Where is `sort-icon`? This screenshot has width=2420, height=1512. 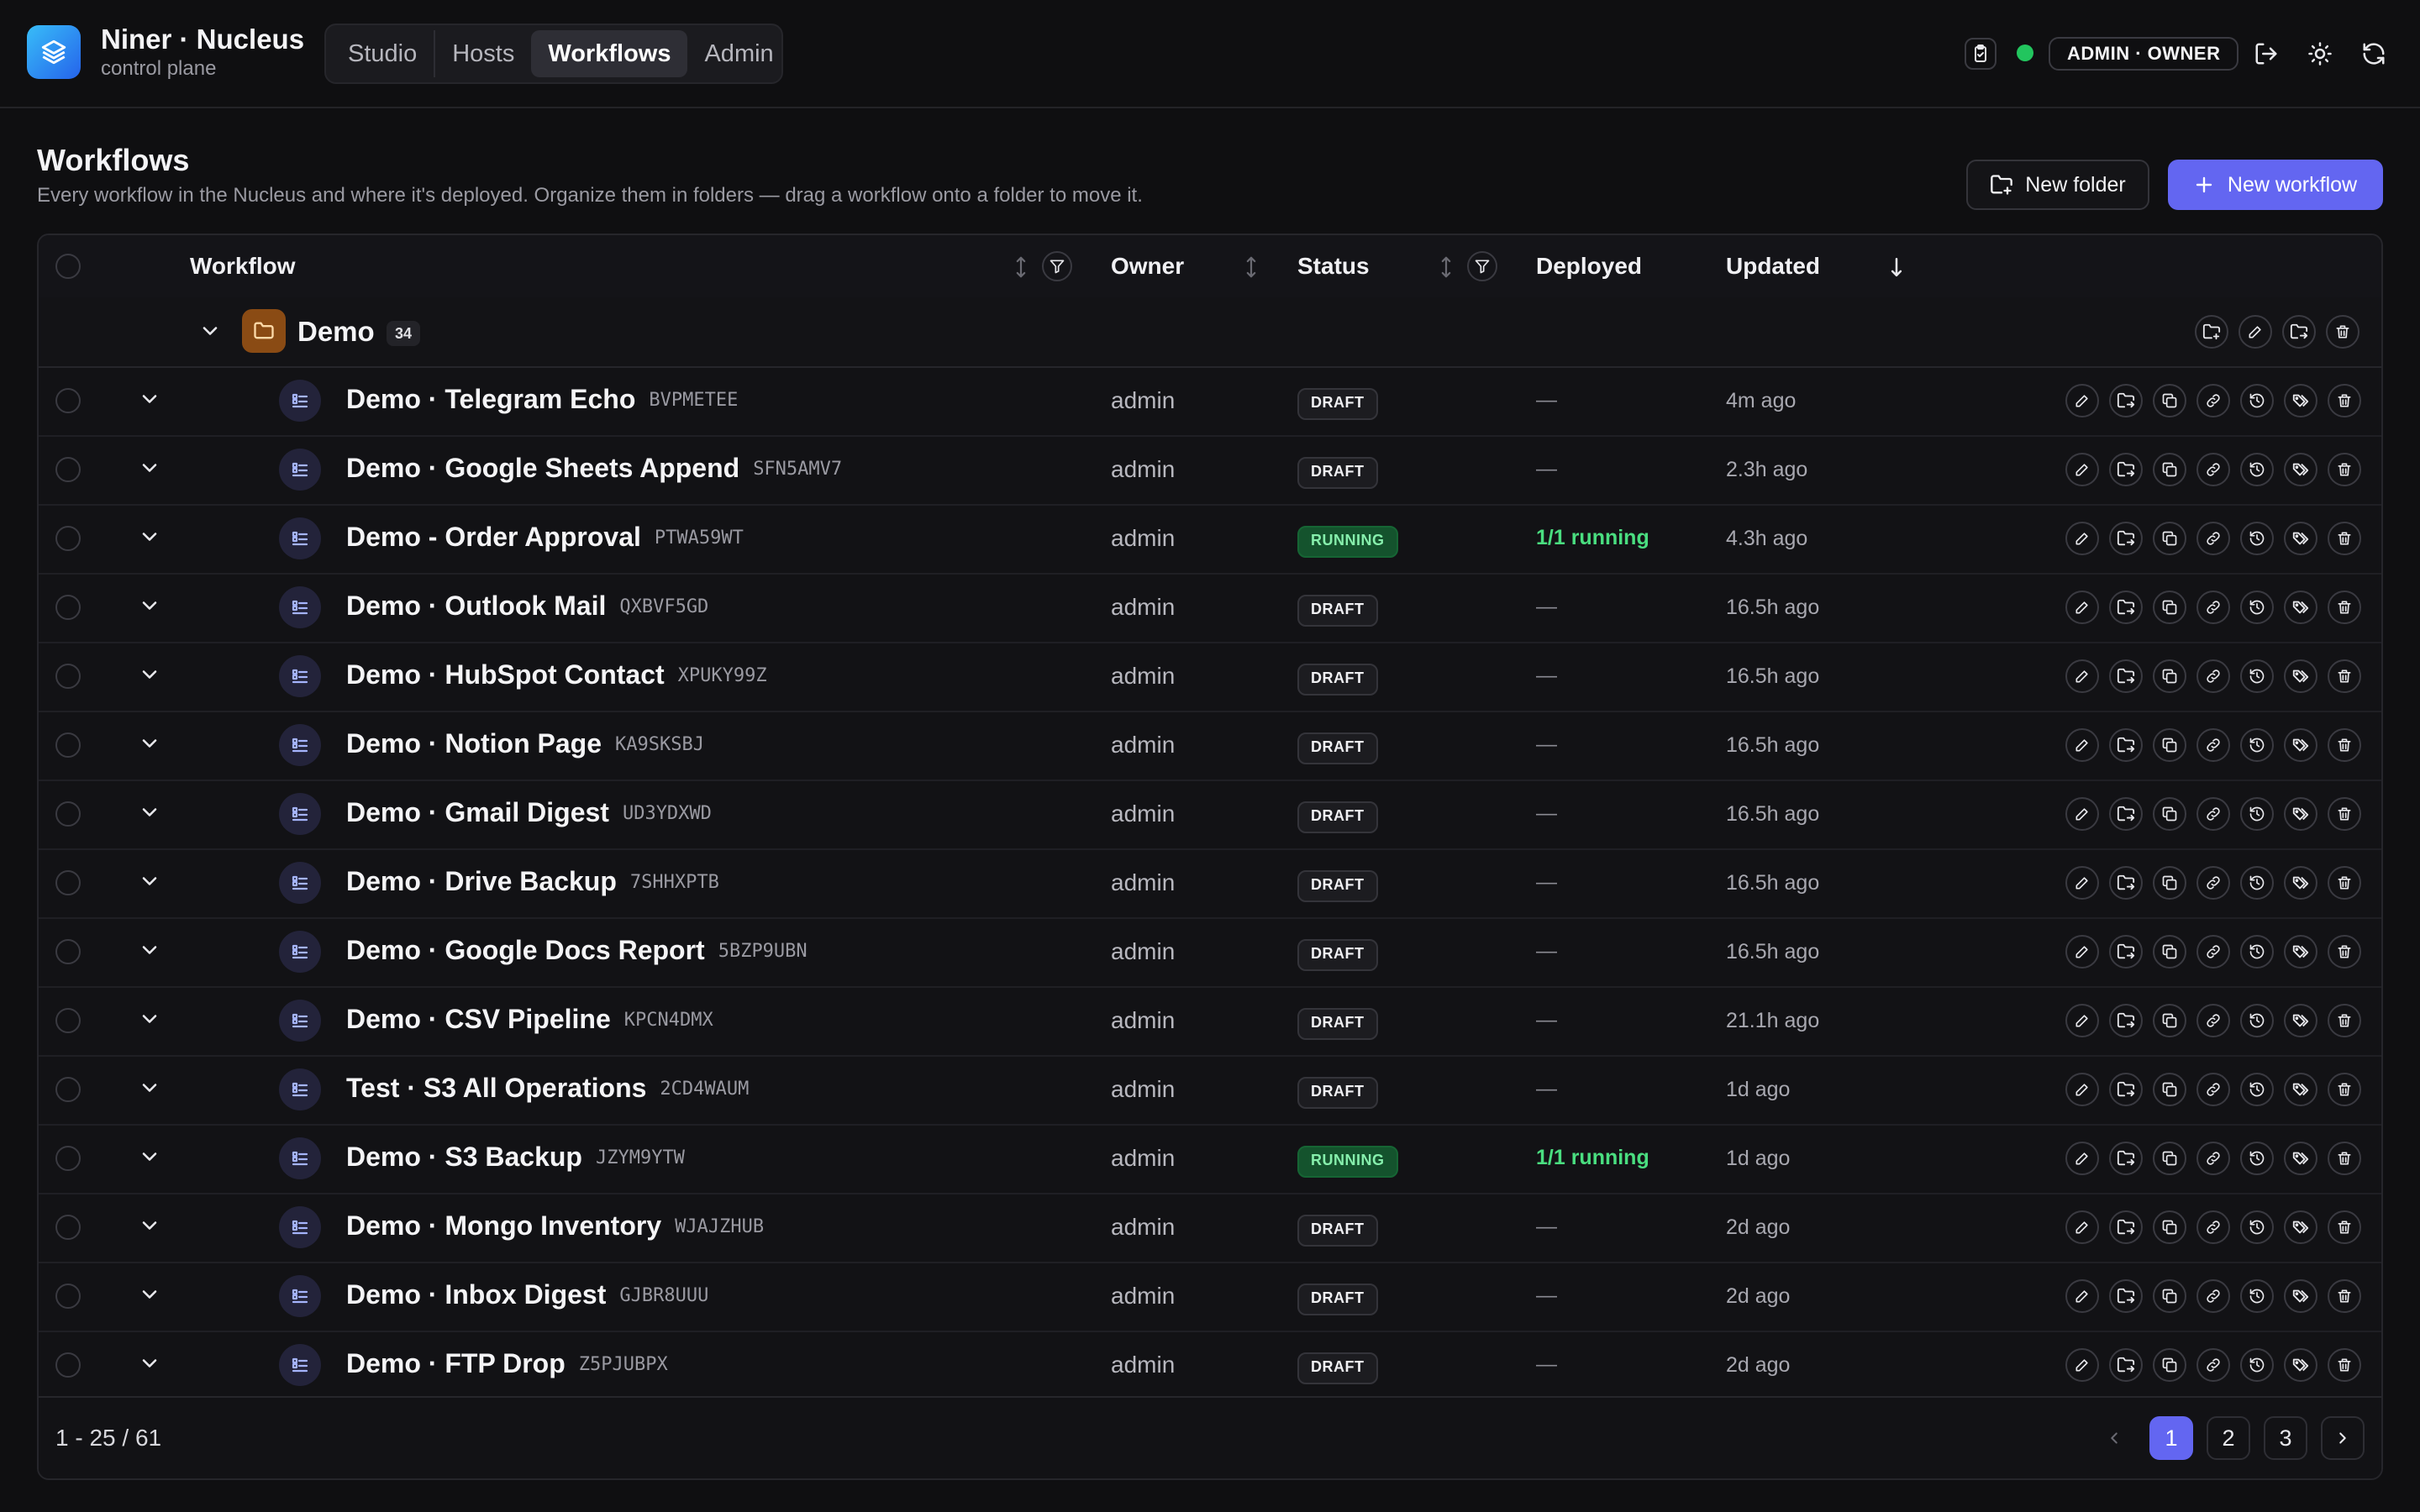 sort-icon is located at coordinates (1252, 267).